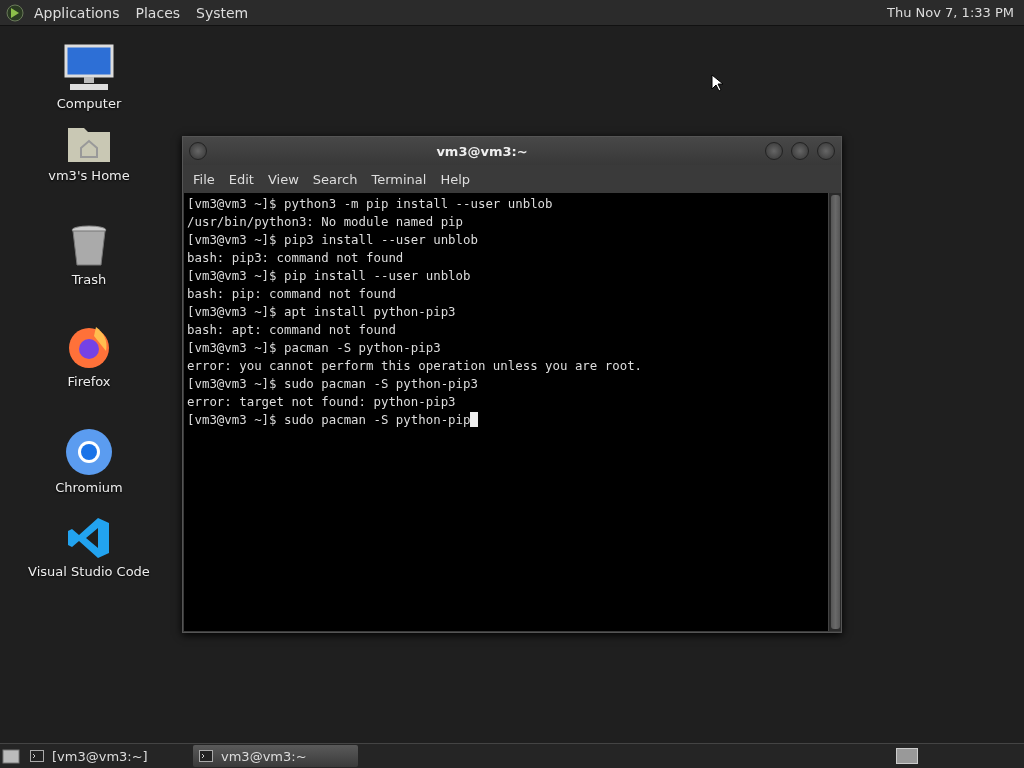  Describe the element at coordinates (292, 294) in the screenshot. I see `terminal-line: bash: pip: command not found` at that location.